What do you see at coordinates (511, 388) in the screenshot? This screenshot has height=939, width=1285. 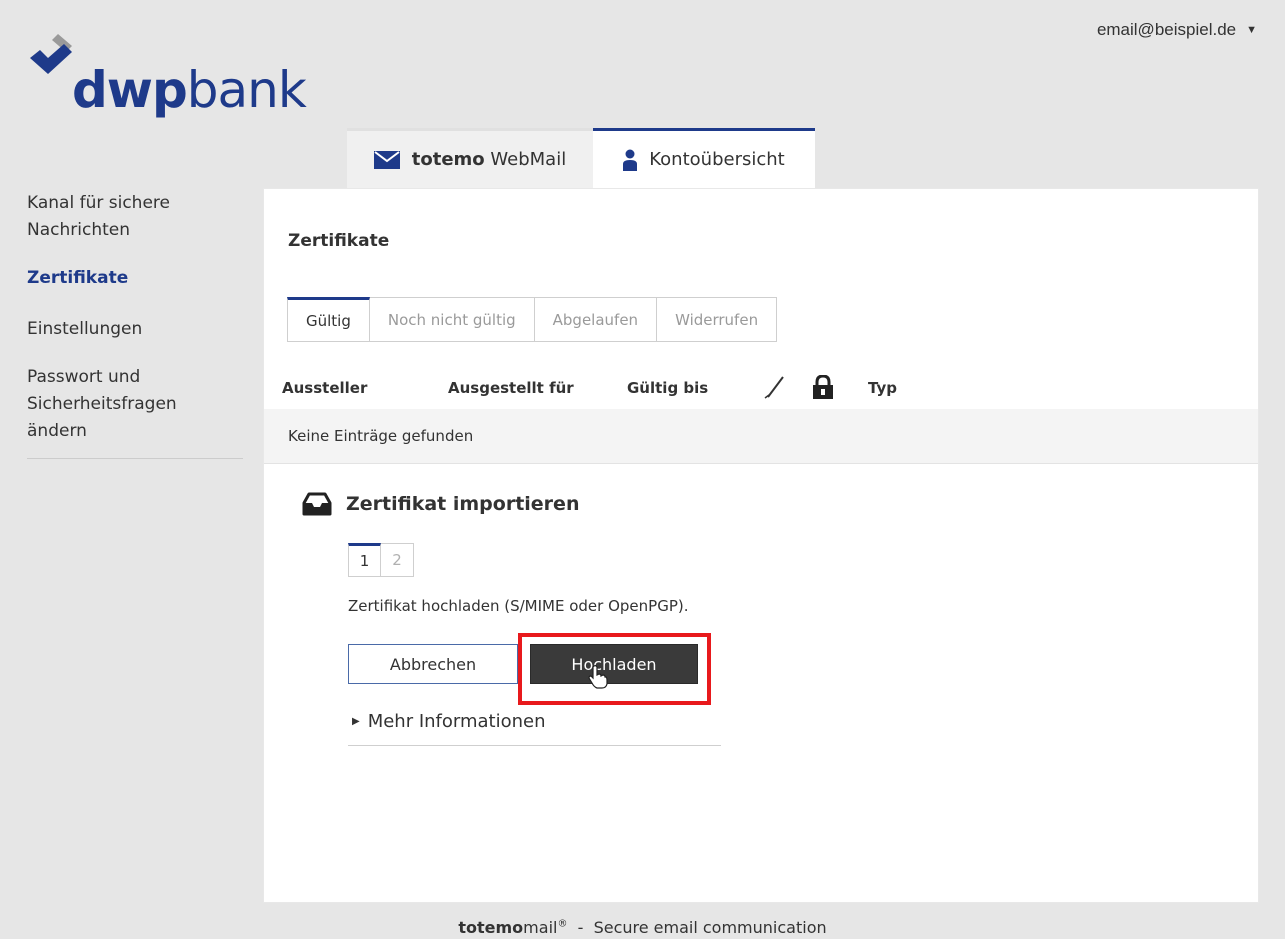 I see `column-header-ausgestellt-fuer: Ausgestellt für` at bounding box center [511, 388].